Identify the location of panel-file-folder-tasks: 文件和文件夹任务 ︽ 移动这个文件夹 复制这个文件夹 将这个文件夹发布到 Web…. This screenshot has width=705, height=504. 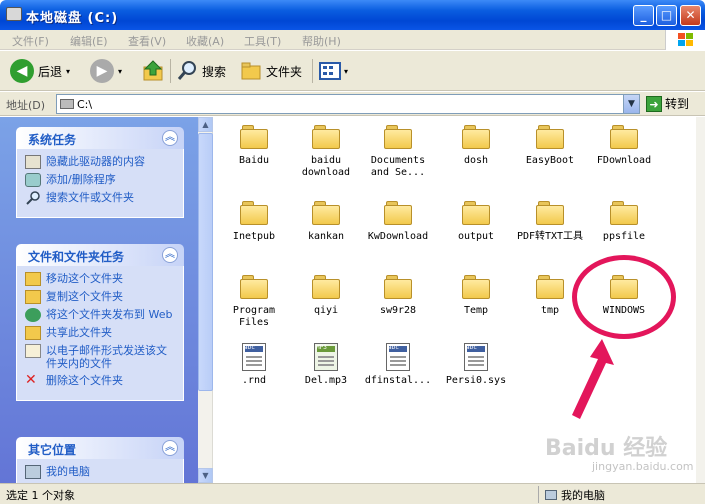
(100, 322).